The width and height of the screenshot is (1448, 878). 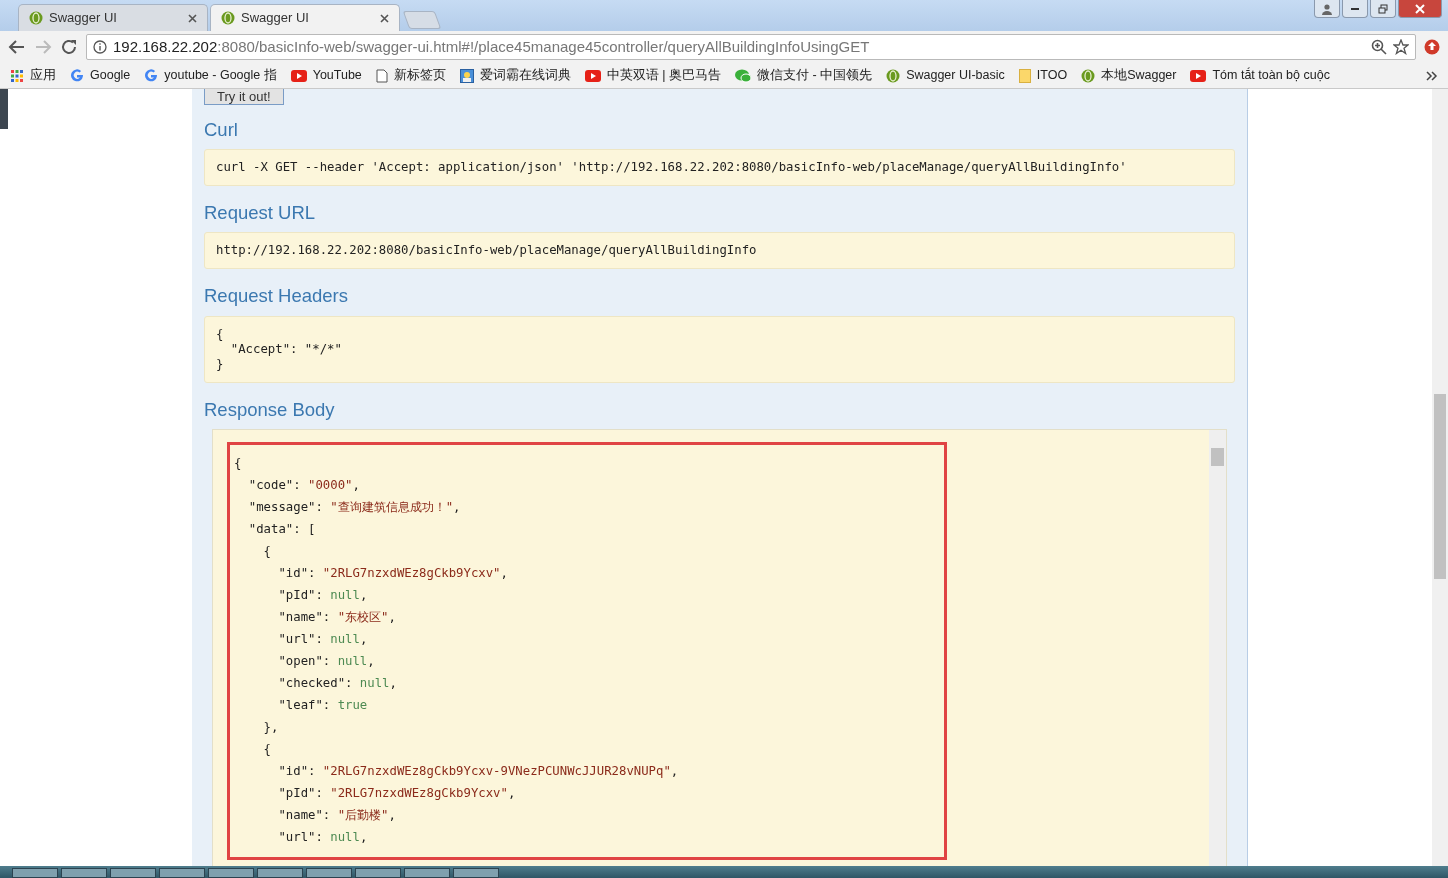 I want to click on code-line: "checked": null,, so click(x=337, y=683).